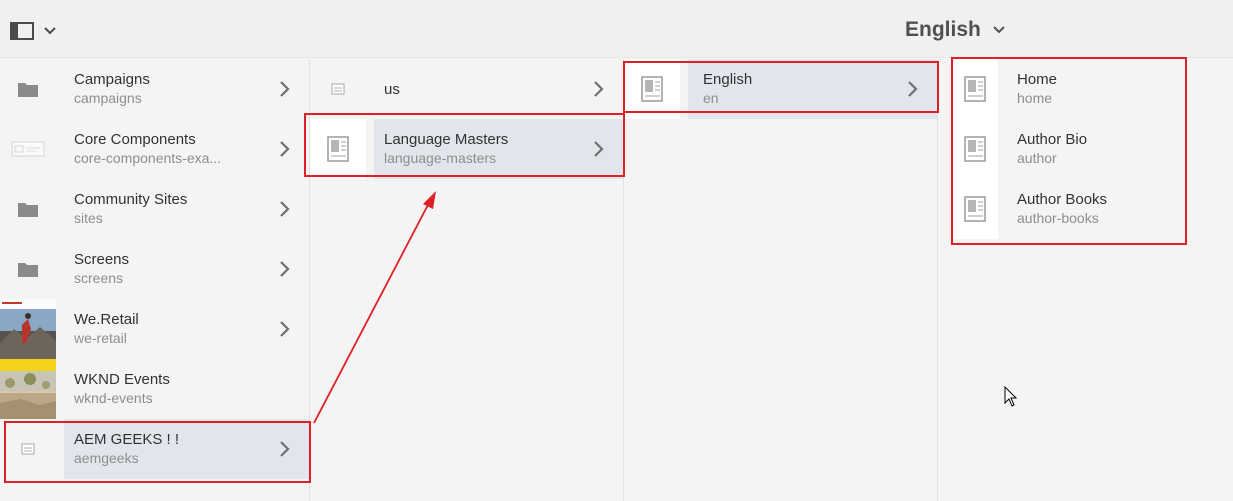 The width and height of the screenshot is (1233, 501). Describe the element at coordinates (466, 149) in the screenshot. I see `list-item-language-masters: Language Masters language-masters` at that location.